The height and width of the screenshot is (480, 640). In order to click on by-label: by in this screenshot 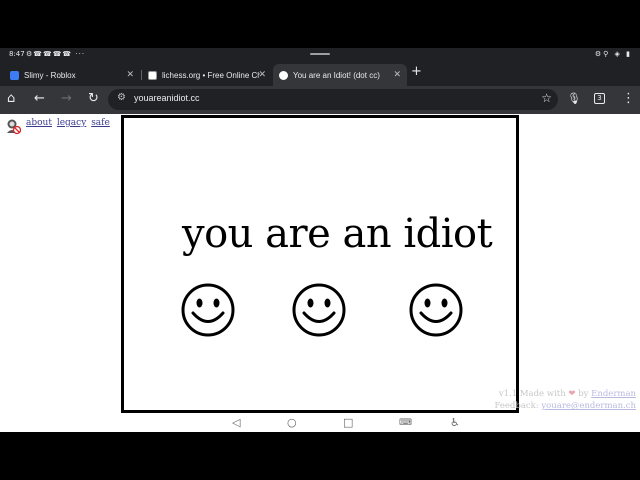, I will do `click(583, 394)`.